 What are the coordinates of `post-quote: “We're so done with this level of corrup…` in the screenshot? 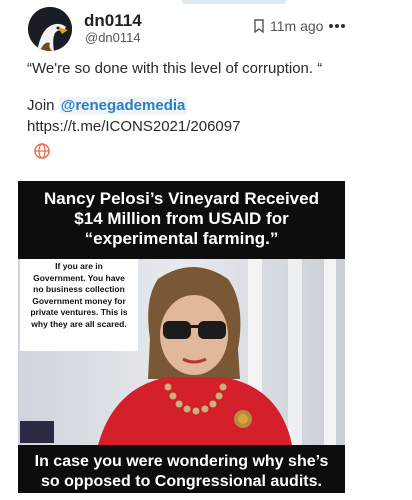 It's located at (175, 68).